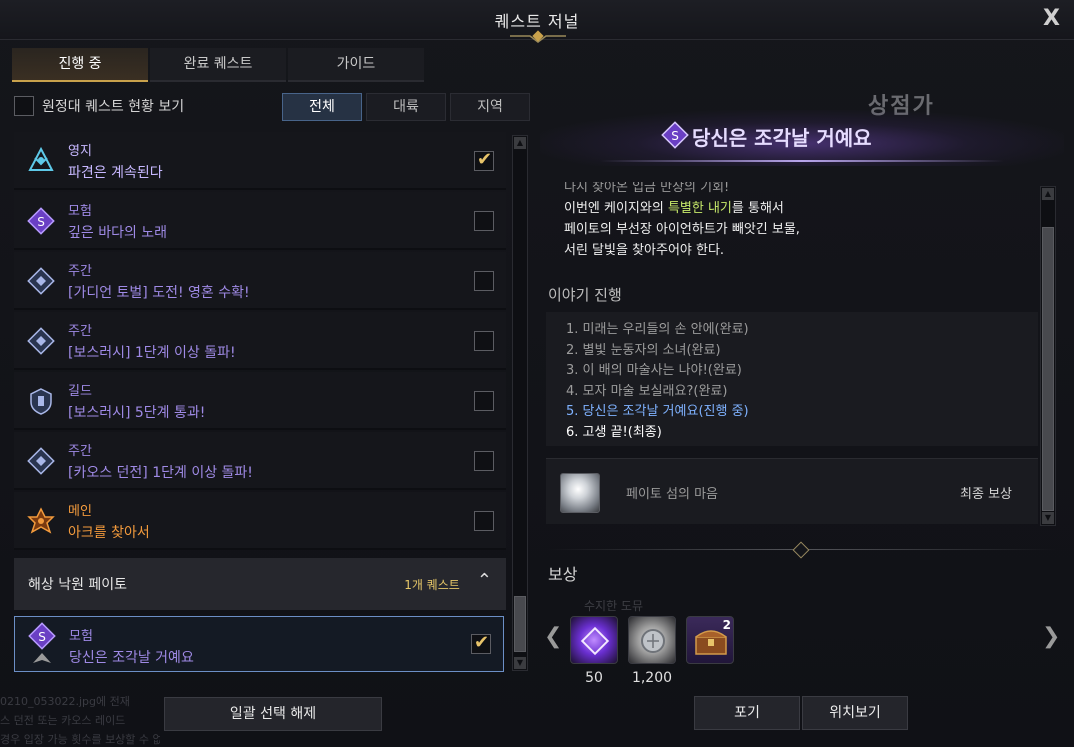 Image resolution: width=1074 pixels, height=747 pixels. Describe the element at coordinates (356, 65) in the screenshot. I see `tab-guide: 가이드` at that location.